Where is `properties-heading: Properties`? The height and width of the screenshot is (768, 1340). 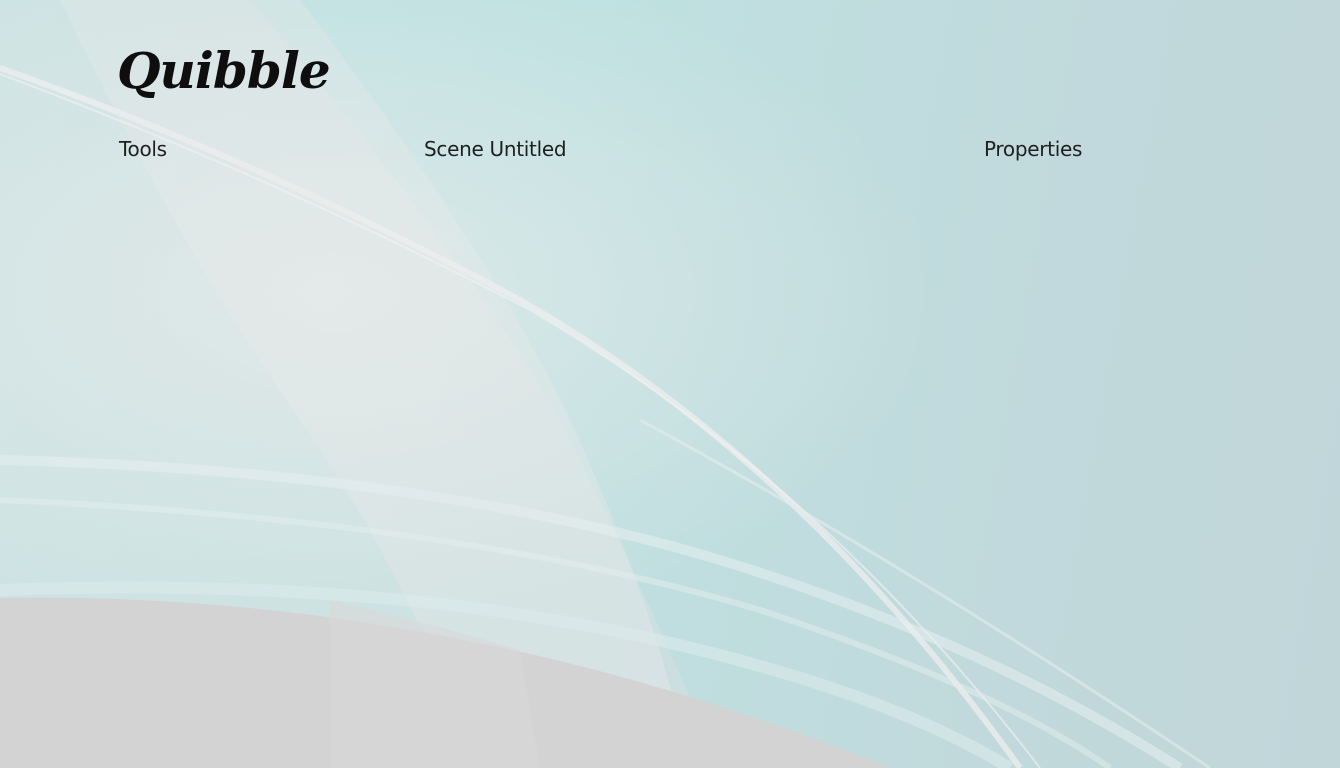
properties-heading: Properties is located at coordinates (1033, 149).